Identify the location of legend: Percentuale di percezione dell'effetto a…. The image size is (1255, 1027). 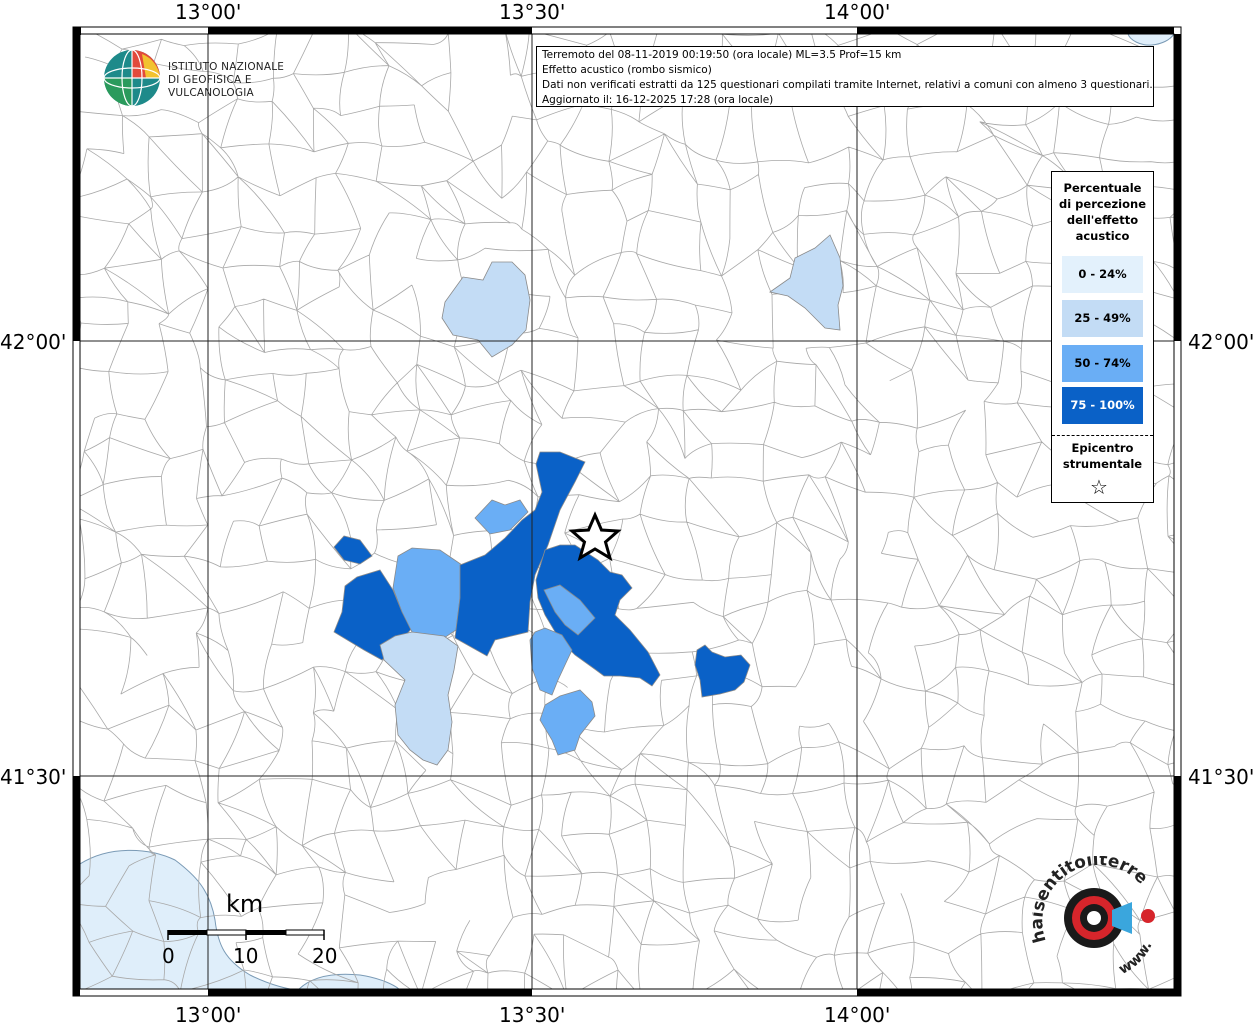
(1102, 337).